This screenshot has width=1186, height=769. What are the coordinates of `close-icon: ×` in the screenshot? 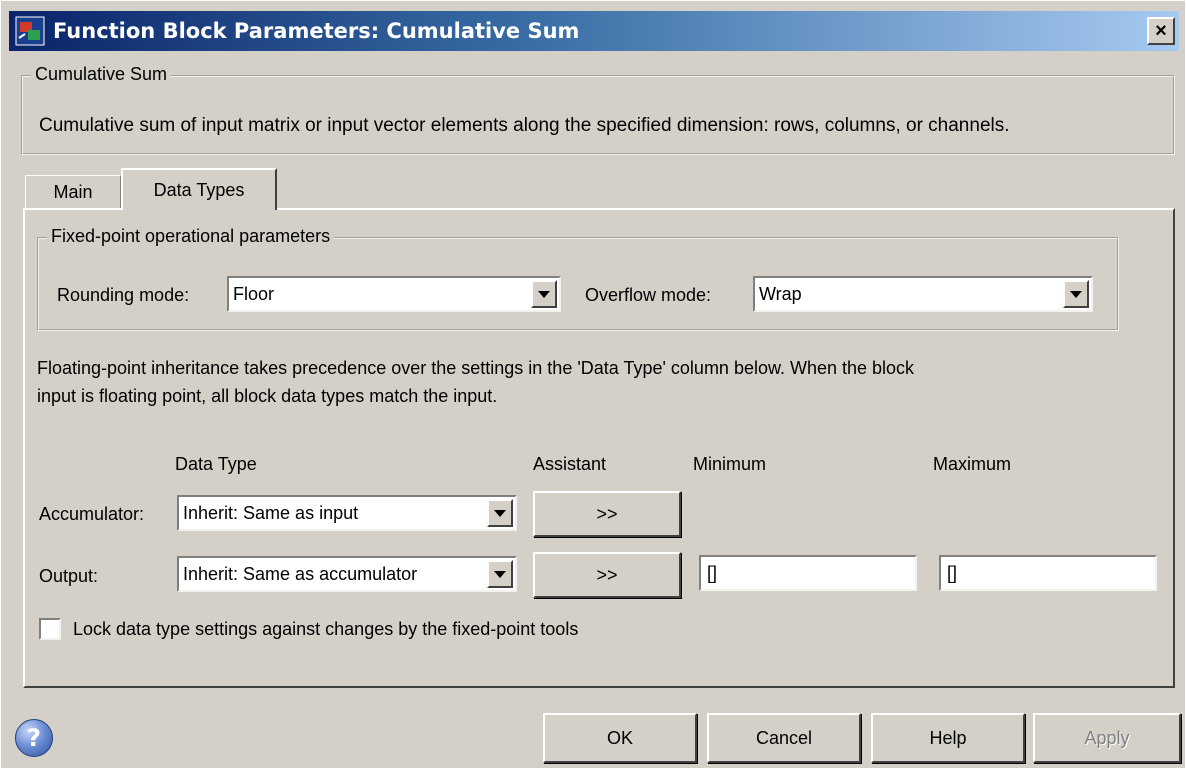 It's located at (1161, 31).